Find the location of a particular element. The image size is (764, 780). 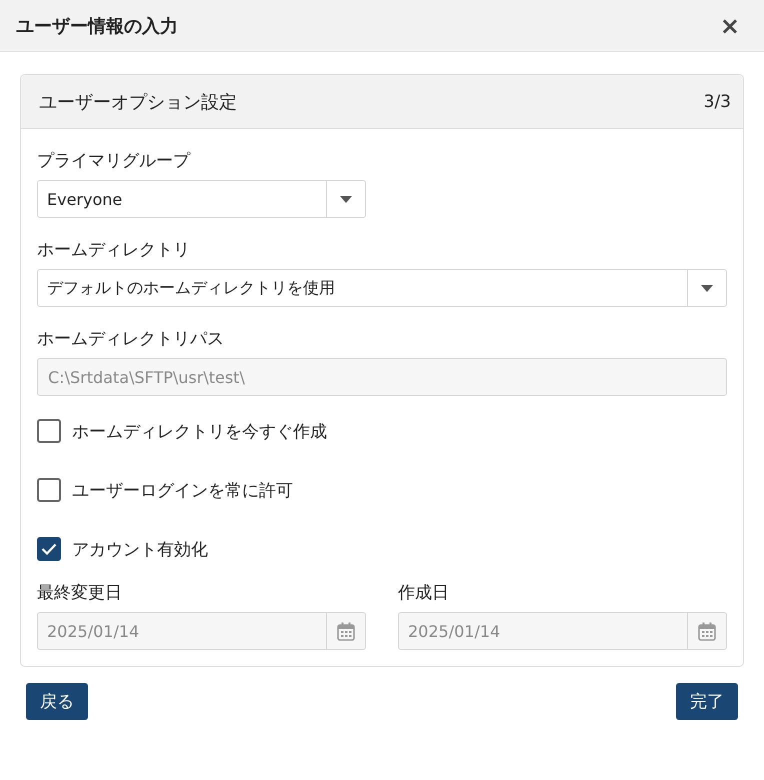

dropdown-field: デフォルトのホームディレクトリを使用 is located at coordinates (382, 288).